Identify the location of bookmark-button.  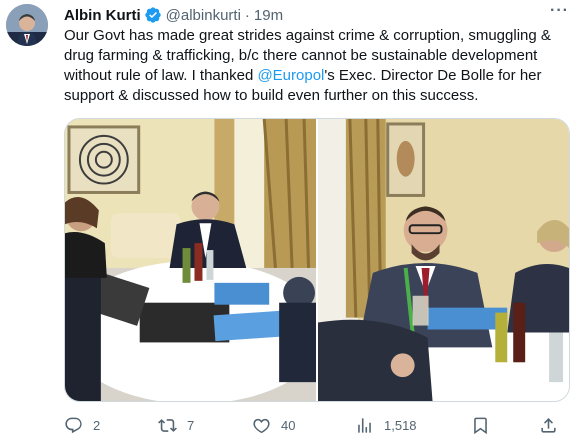
(480, 425).